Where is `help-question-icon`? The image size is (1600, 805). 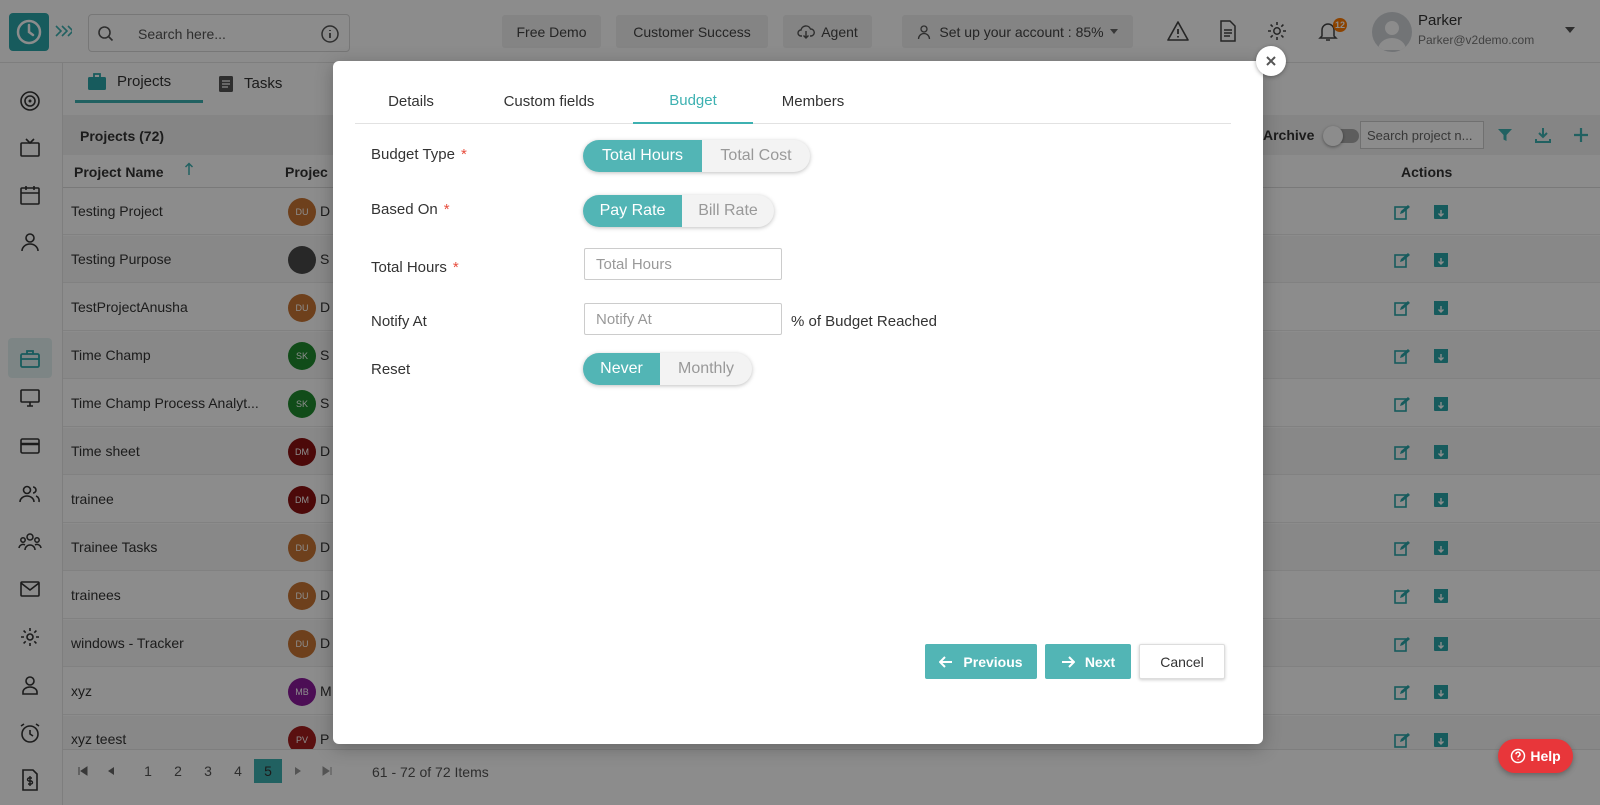
help-question-icon is located at coordinates (1518, 756).